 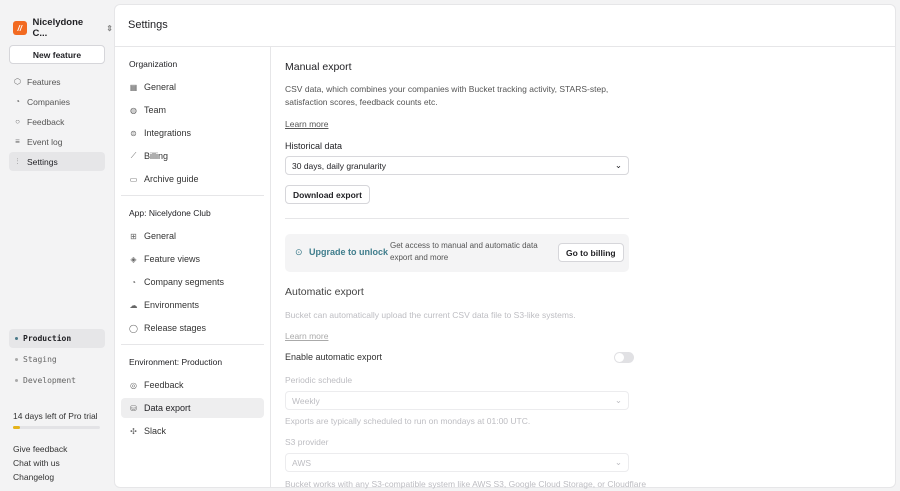 I want to click on package-icon: ⬡, so click(x=17, y=81).